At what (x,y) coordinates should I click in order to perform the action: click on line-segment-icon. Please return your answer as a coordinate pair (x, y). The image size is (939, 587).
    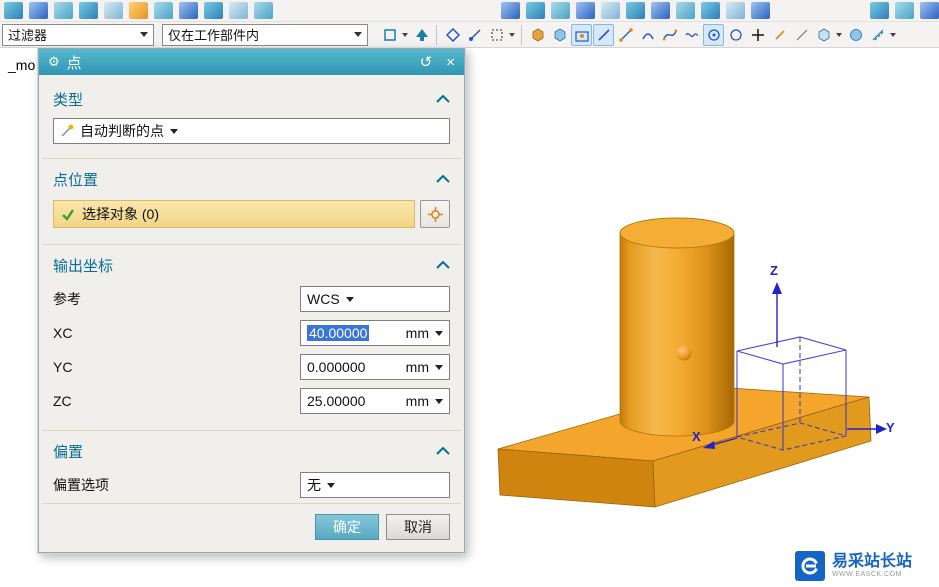
    Looking at the image, I should click on (779, 35).